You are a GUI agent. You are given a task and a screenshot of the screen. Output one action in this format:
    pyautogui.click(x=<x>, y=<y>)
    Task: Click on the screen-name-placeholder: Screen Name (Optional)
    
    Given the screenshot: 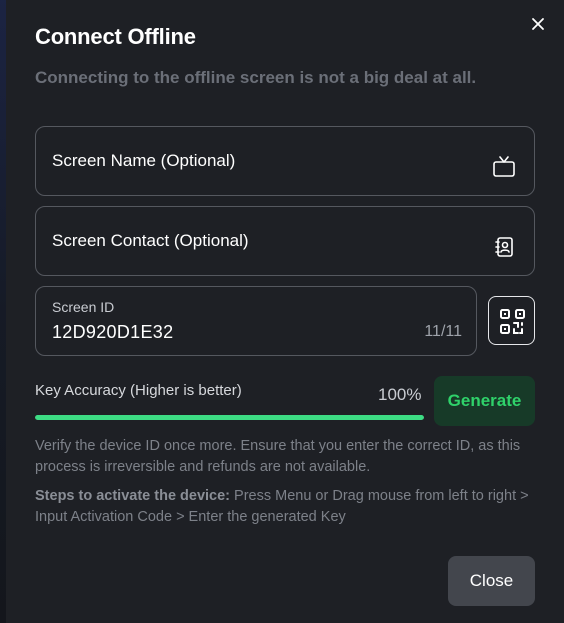 What is the action you would take?
    pyautogui.click(x=144, y=160)
    